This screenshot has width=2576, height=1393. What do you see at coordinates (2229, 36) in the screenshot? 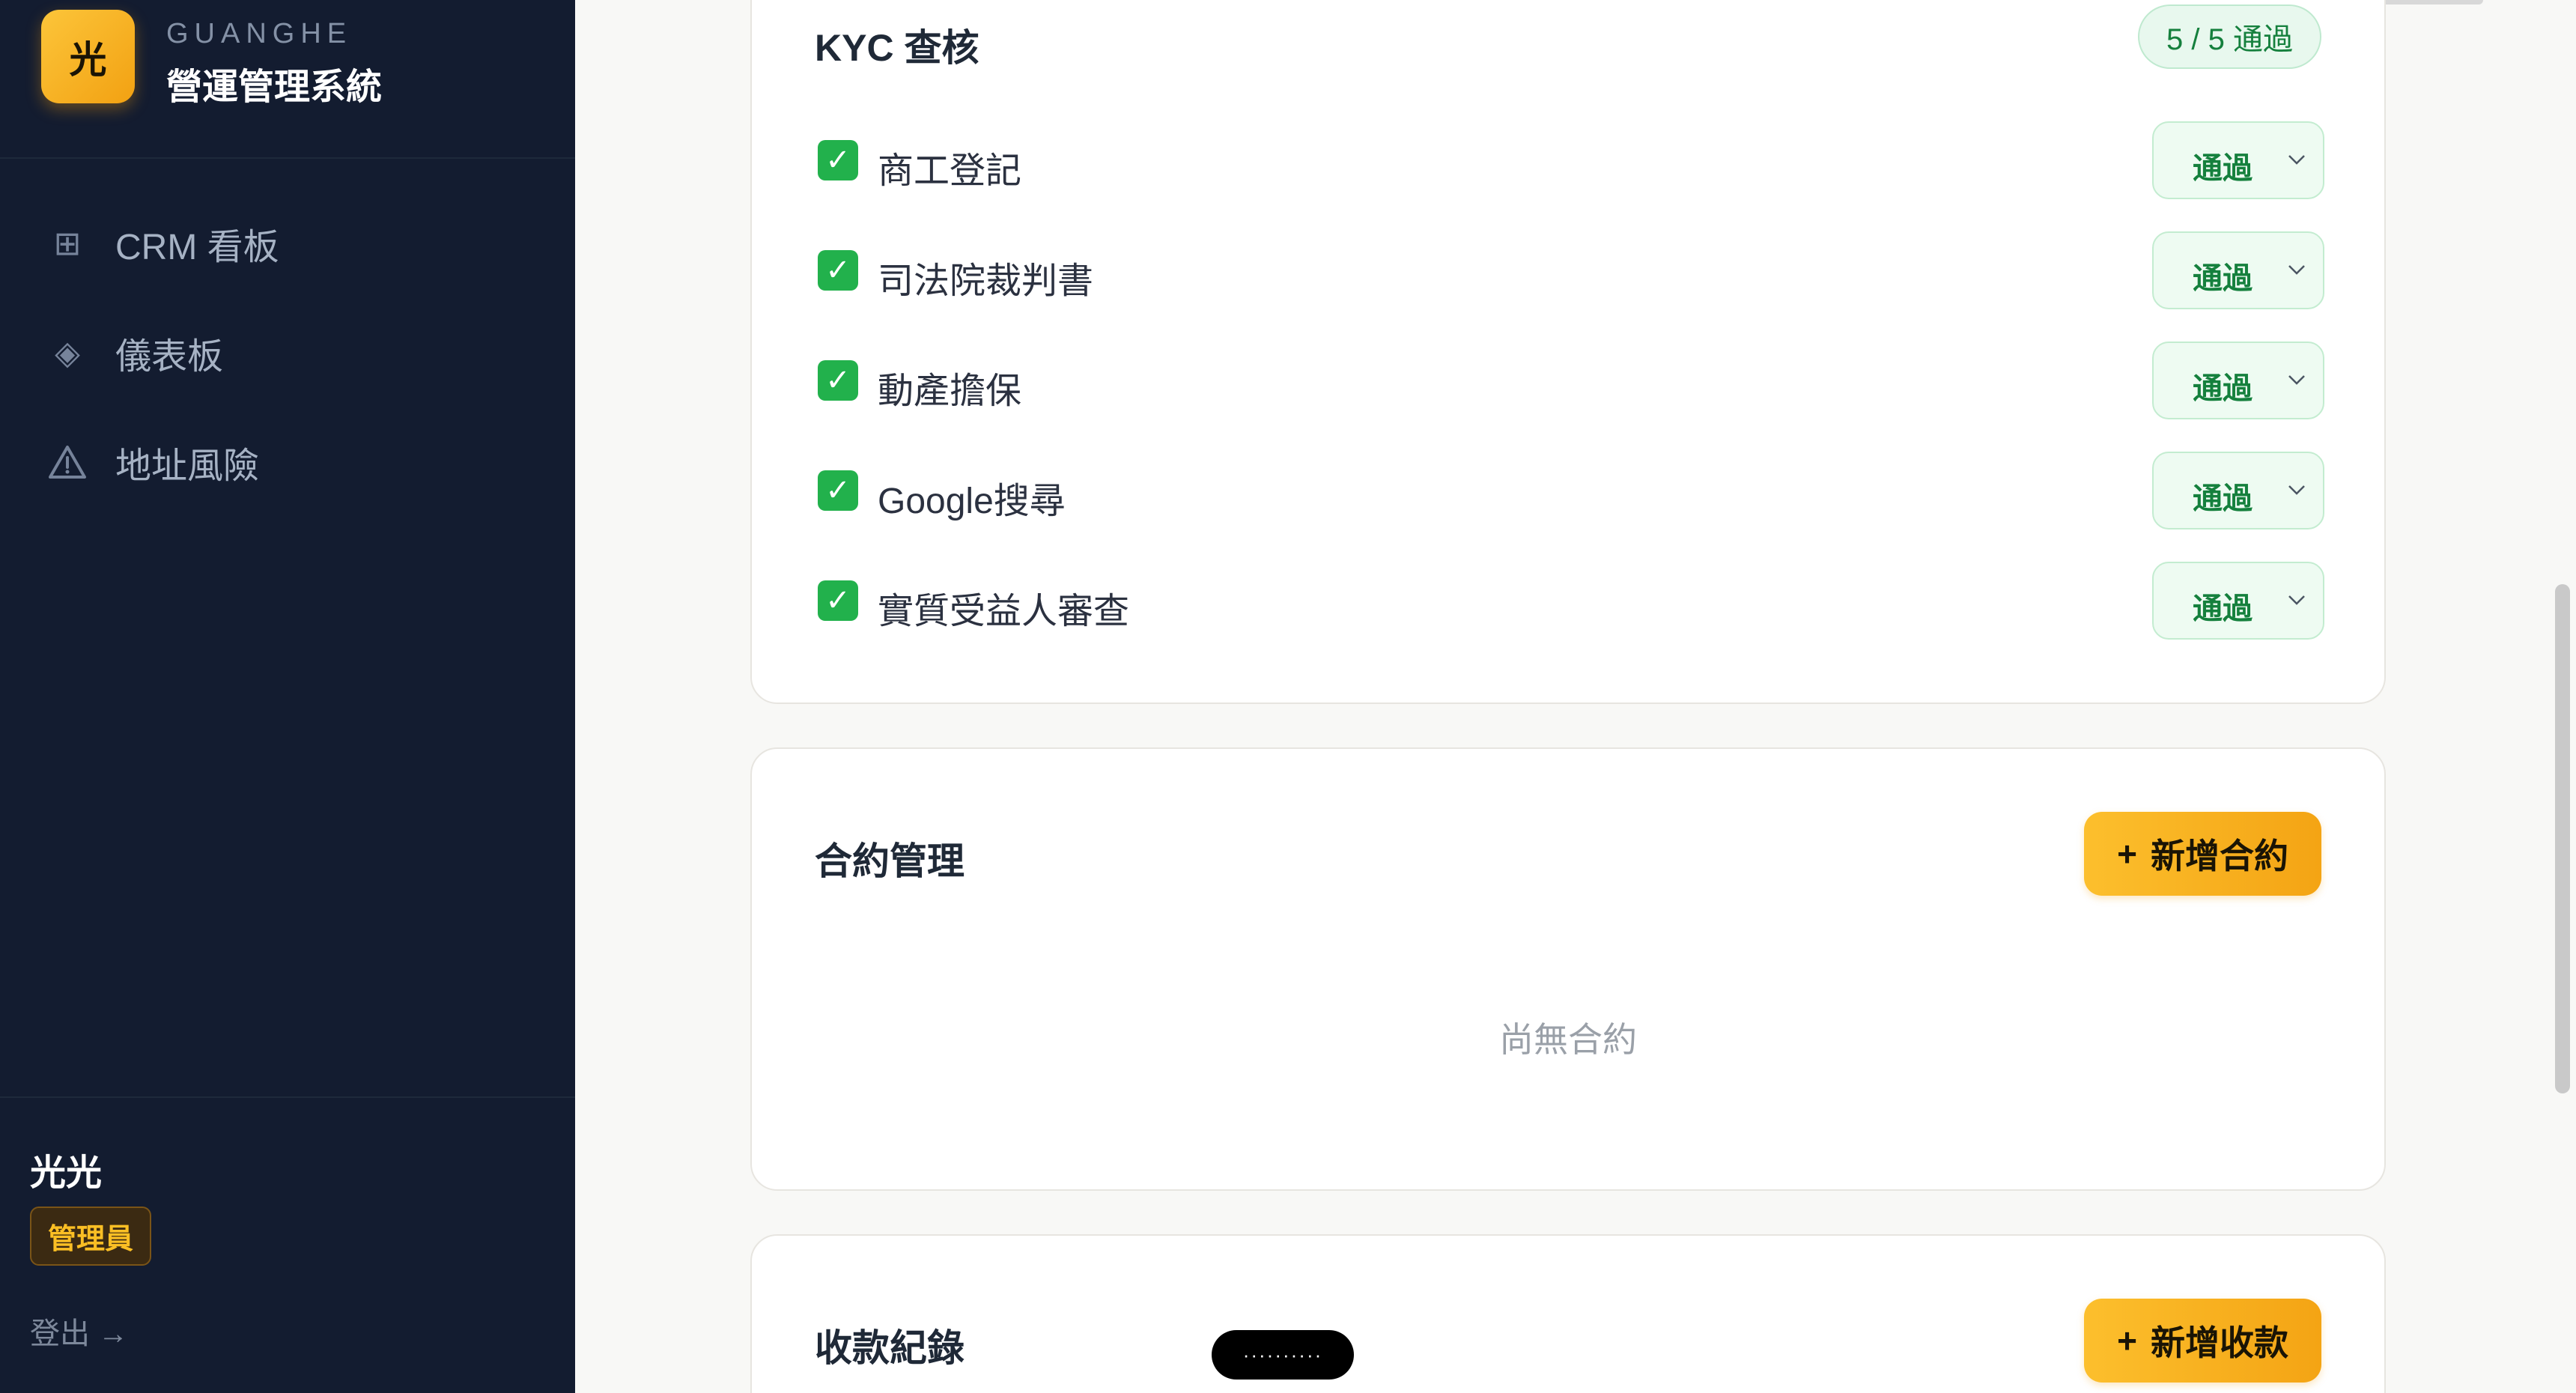
I see `kyc-summary-badge: 5 / 5 通過` at bounding box center [2229, 36].